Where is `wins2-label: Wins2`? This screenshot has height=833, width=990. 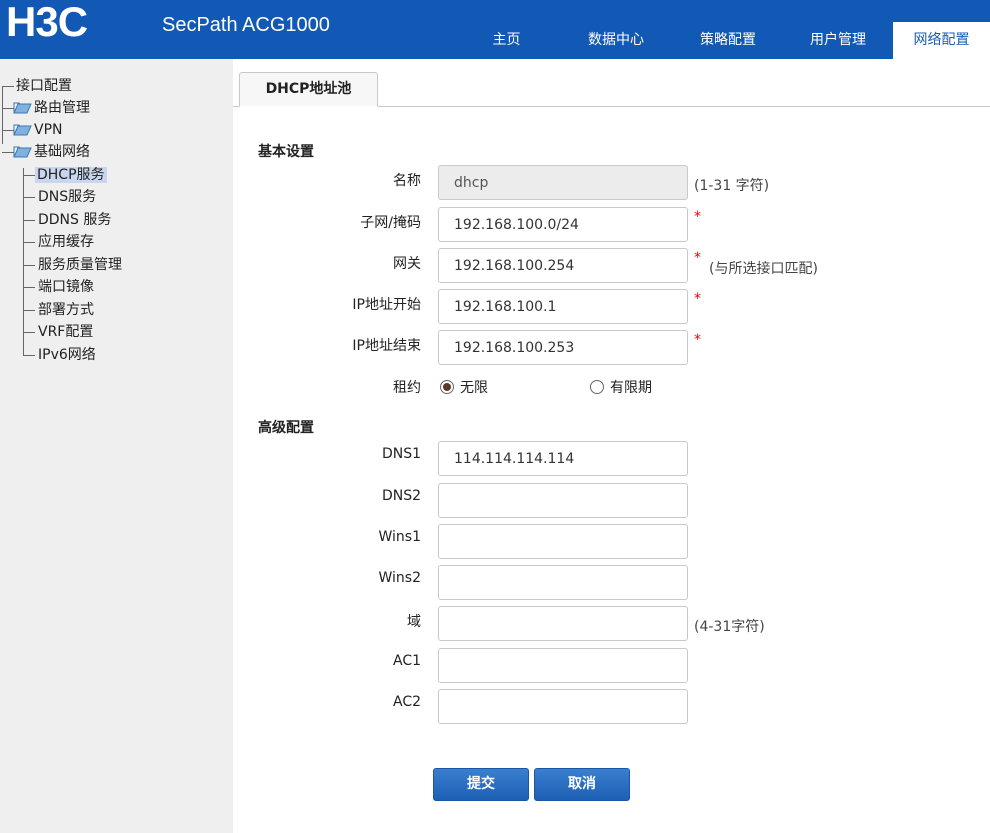 wins2-label: Wins2 is located at coordinates (400, 578).